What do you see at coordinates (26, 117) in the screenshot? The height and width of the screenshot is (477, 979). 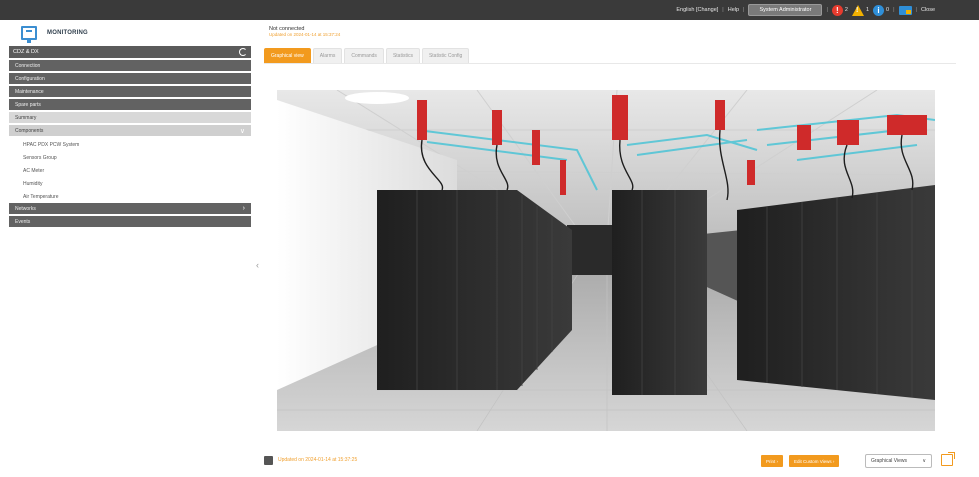 I see `sidebar-item-label: Summary` at bounding box center [26, 117].